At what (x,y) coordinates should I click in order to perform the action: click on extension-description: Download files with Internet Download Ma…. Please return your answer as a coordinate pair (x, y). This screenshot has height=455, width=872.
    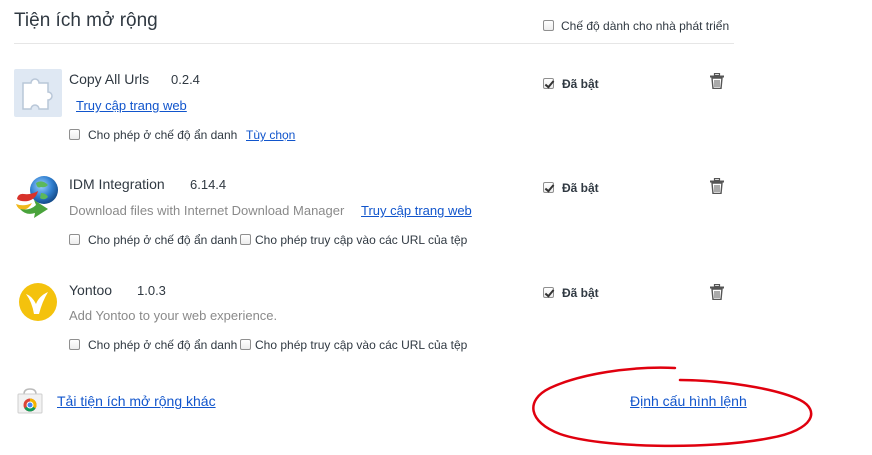
    Looking at the image, I should click on (207, 210).